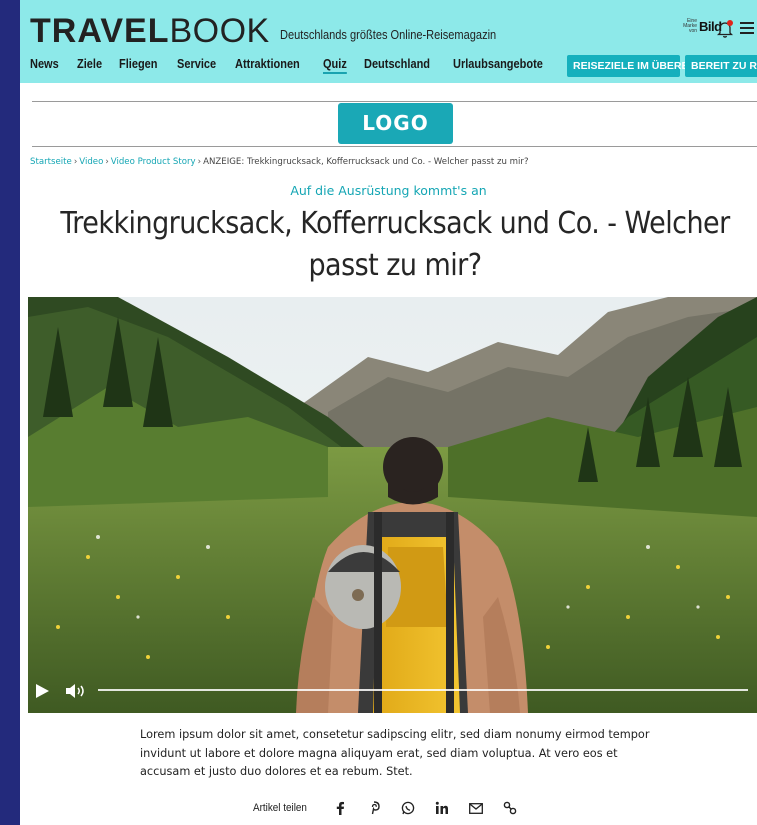  Describe the element at coordinates (423, 690) in the screenshot. I see `video-progress-bar` at that location.